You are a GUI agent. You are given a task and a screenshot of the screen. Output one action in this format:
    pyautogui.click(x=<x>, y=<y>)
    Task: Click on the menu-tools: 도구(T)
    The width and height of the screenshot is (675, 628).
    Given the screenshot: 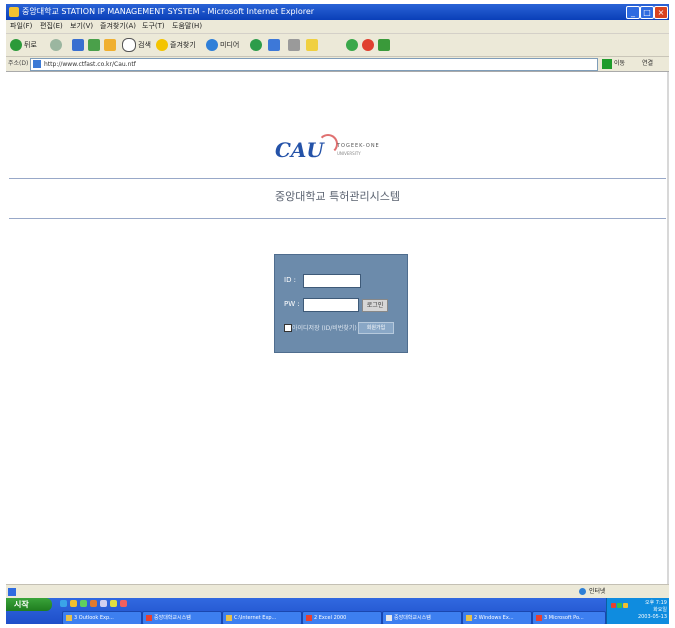 What is the action you would take?
    pyautogui.click(x=153, y=26)
    